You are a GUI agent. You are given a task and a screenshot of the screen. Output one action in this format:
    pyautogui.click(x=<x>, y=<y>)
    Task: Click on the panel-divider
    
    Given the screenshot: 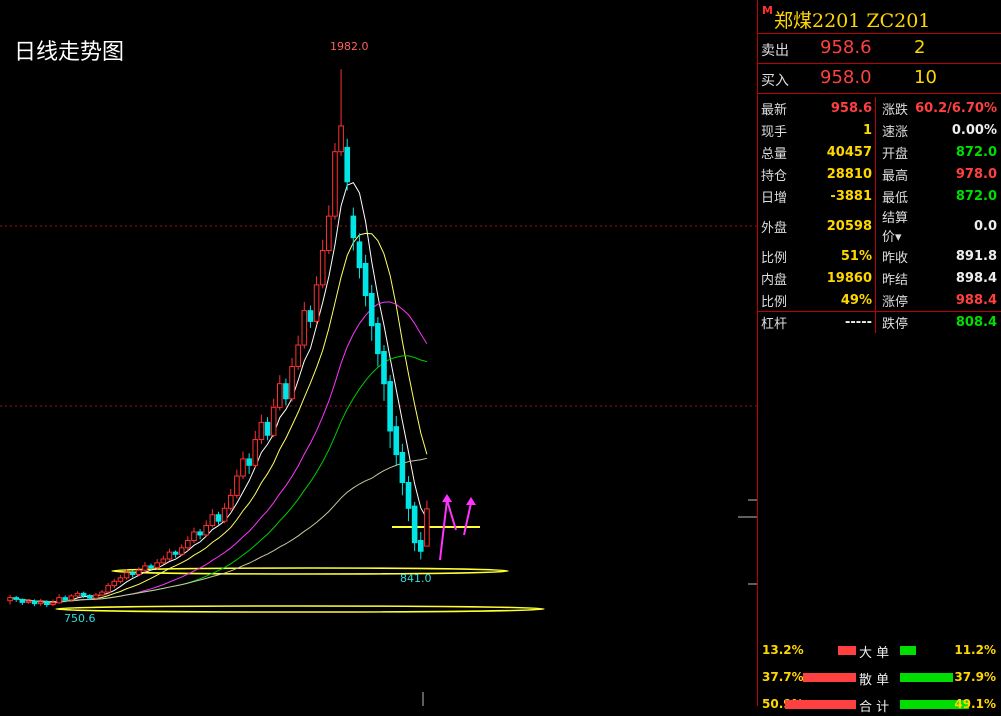 What is the action you would take?
    pyautogui.click(x=879, y=311)
    